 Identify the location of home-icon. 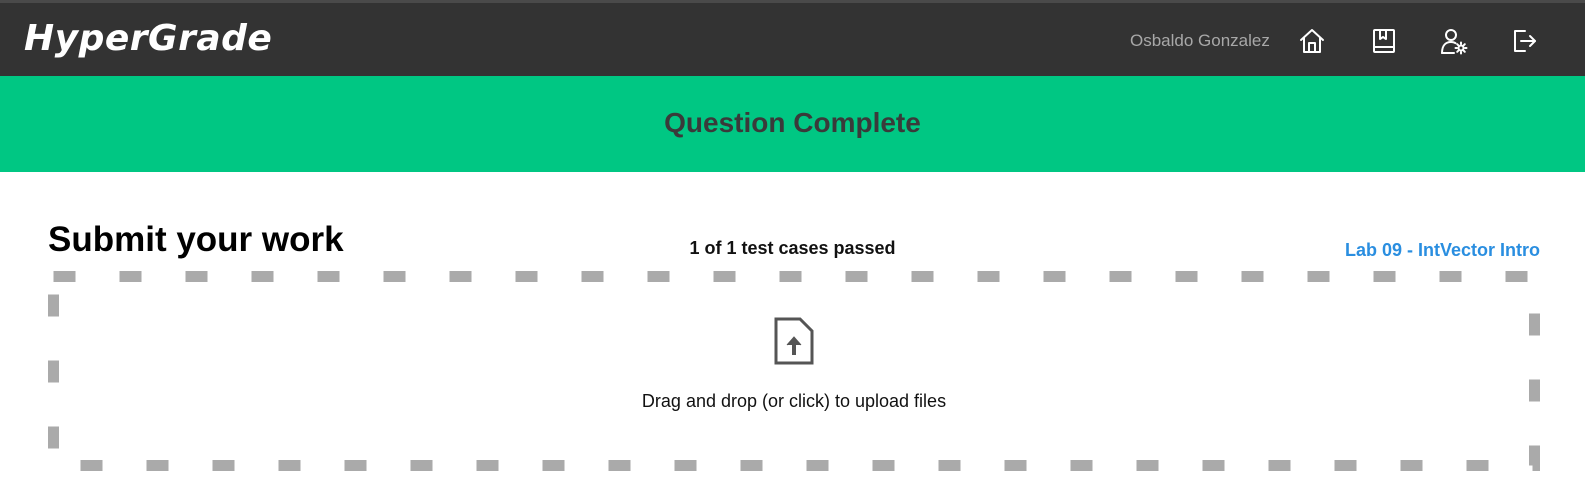
(1312, 41).